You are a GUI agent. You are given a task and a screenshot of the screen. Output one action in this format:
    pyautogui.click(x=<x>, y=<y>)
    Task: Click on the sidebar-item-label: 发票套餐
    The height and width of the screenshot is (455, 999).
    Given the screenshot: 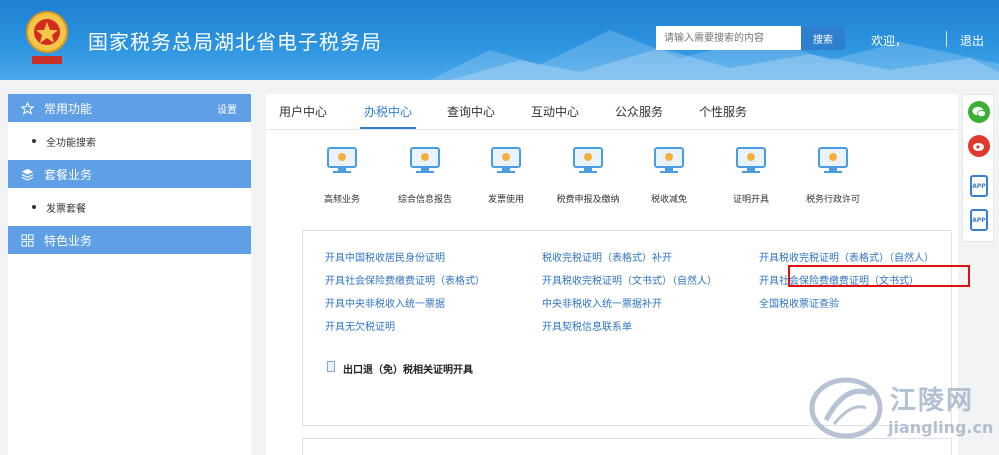 What is the action you would take?
    pyautogui.click(x=66, y=209)
    